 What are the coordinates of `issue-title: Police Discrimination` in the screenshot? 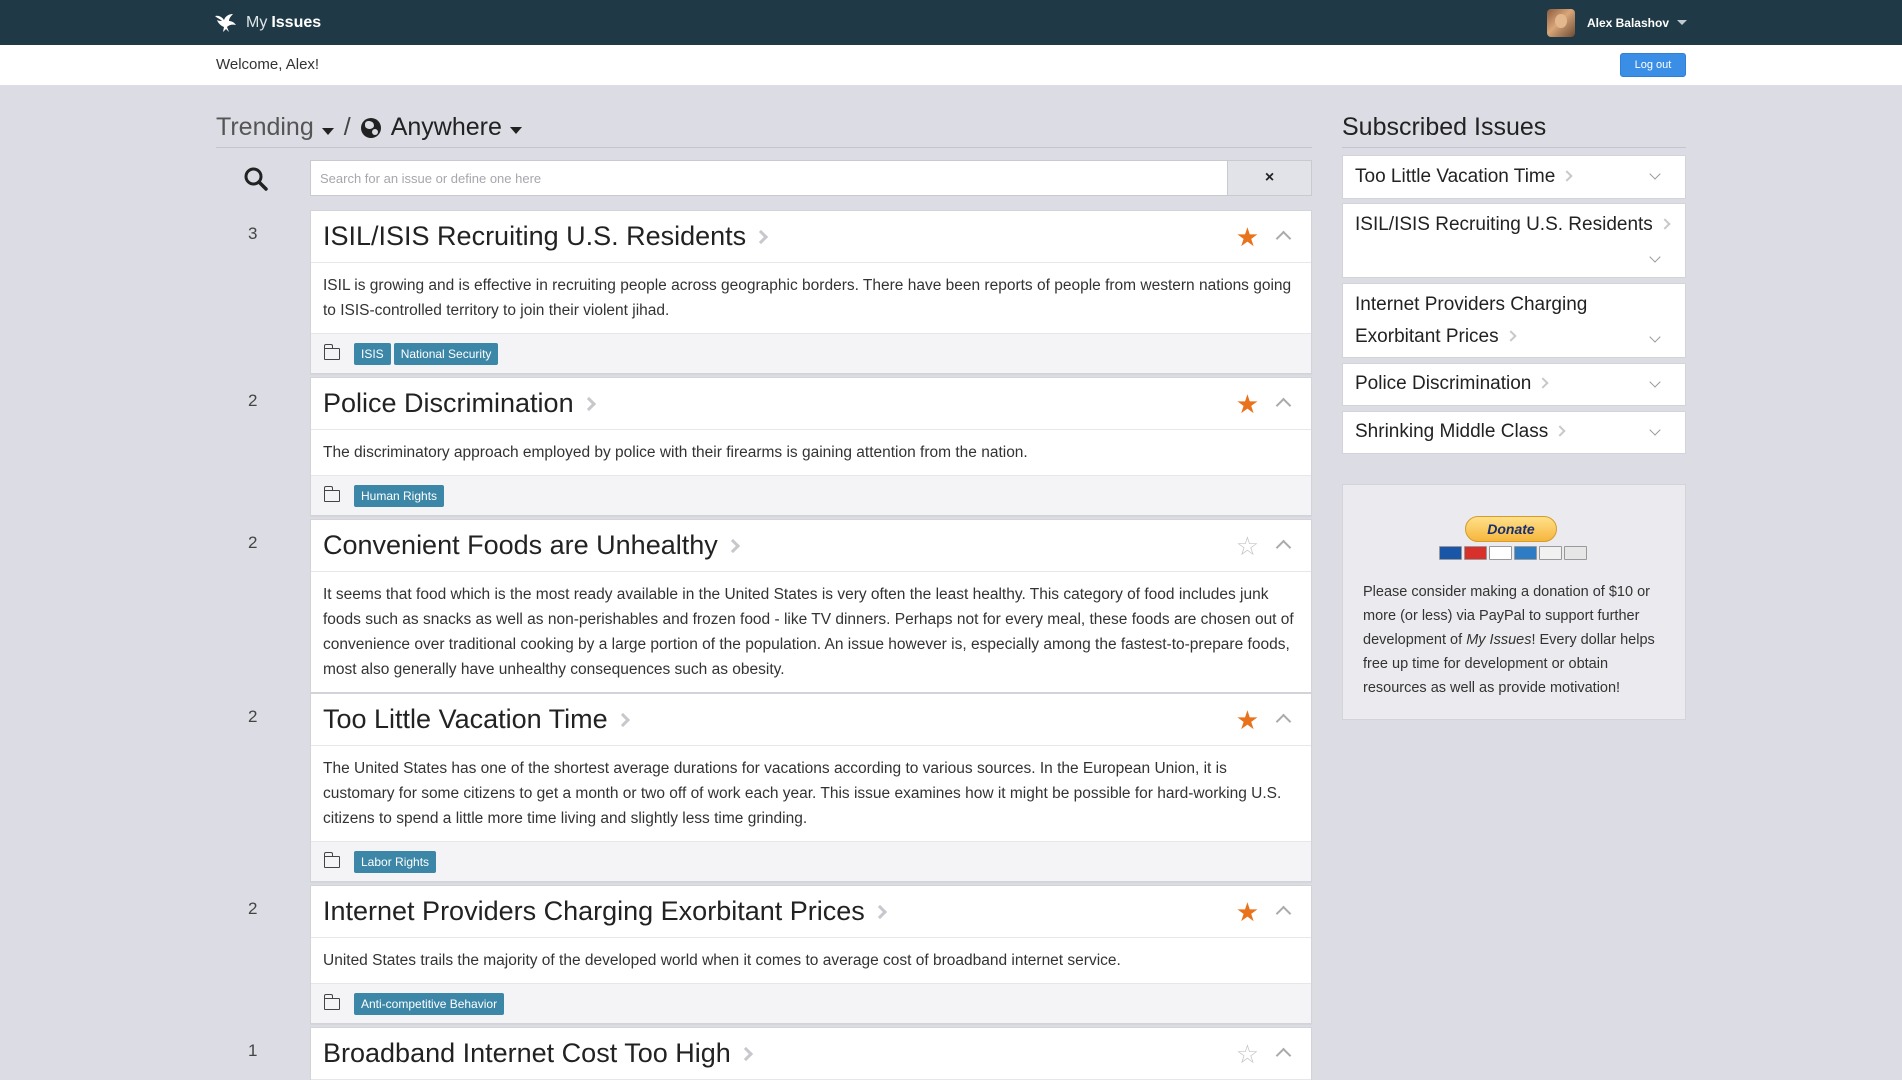 It's located at (448, 403).